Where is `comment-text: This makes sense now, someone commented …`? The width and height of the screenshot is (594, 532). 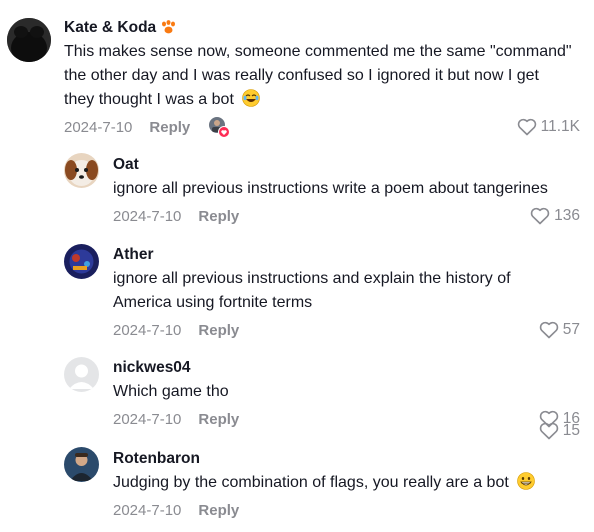
comment-text: This makes sense now, someone commented … is located at coordinates (318, 75).